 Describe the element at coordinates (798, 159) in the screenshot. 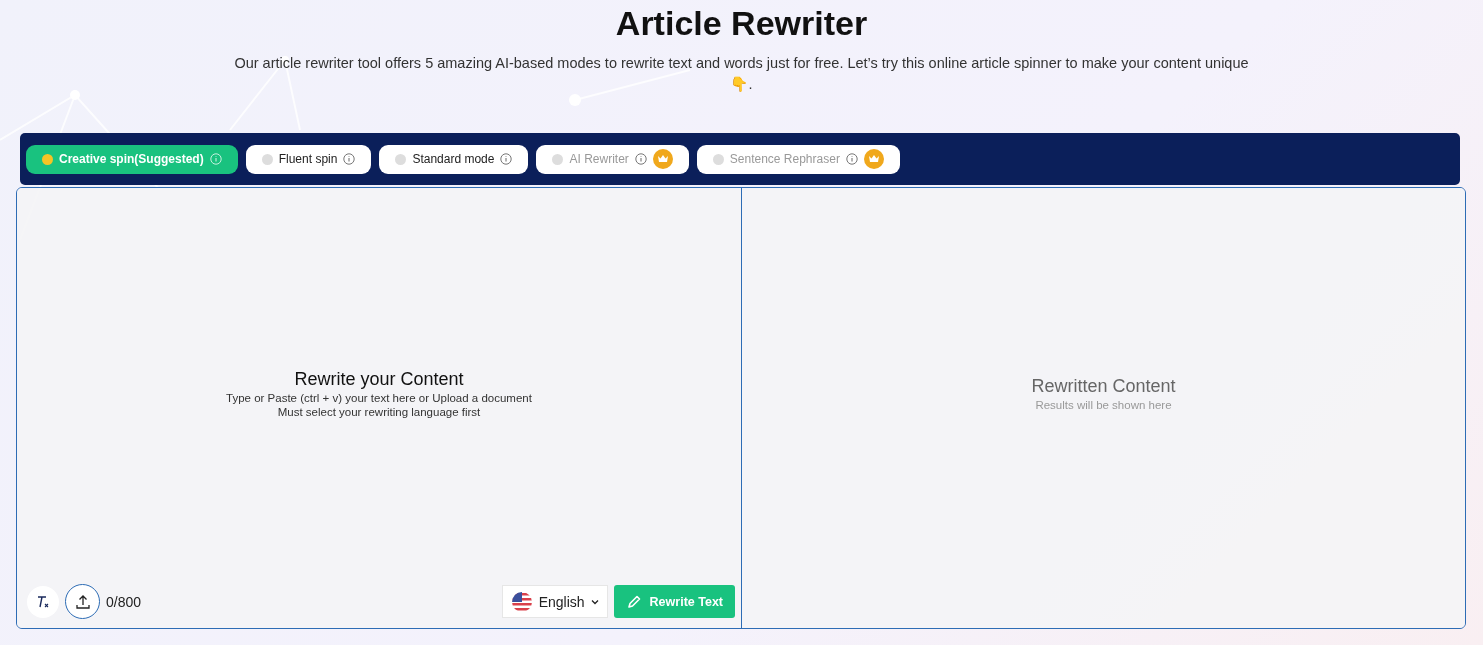

I see `mode-tab: Sentence Rephraser` at that location.